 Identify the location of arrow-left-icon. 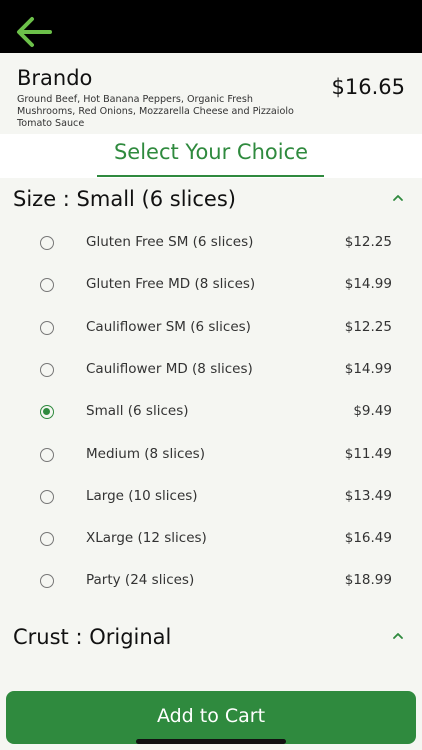
(34, 32).